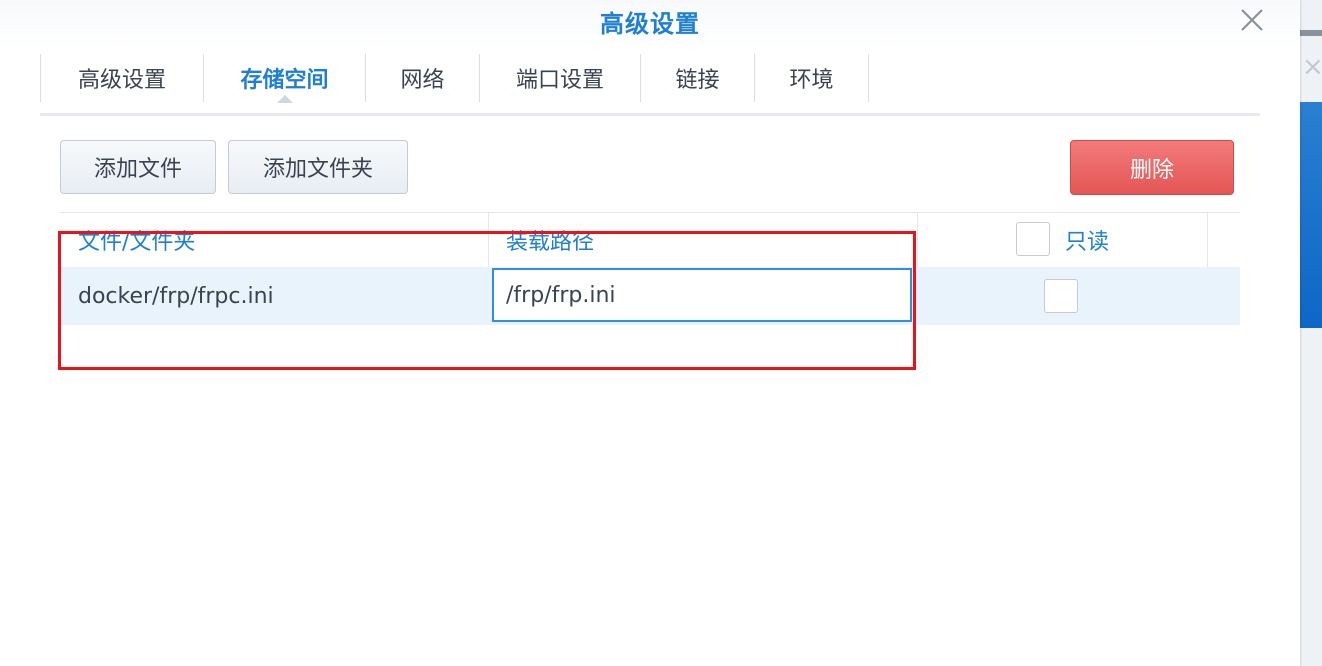 Image resolution: width=1322 pixels, height=666 pixels. What do you see at coordinates (136, 240) in the screenshot?
I see `column-header-file-folder: 文件/文件夹` at bounding box center [136, 240].